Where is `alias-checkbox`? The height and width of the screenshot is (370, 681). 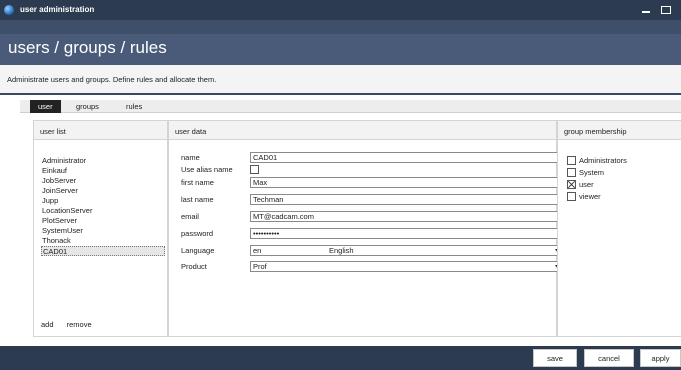 alias-checkbox is located at coordinates (254, 169).